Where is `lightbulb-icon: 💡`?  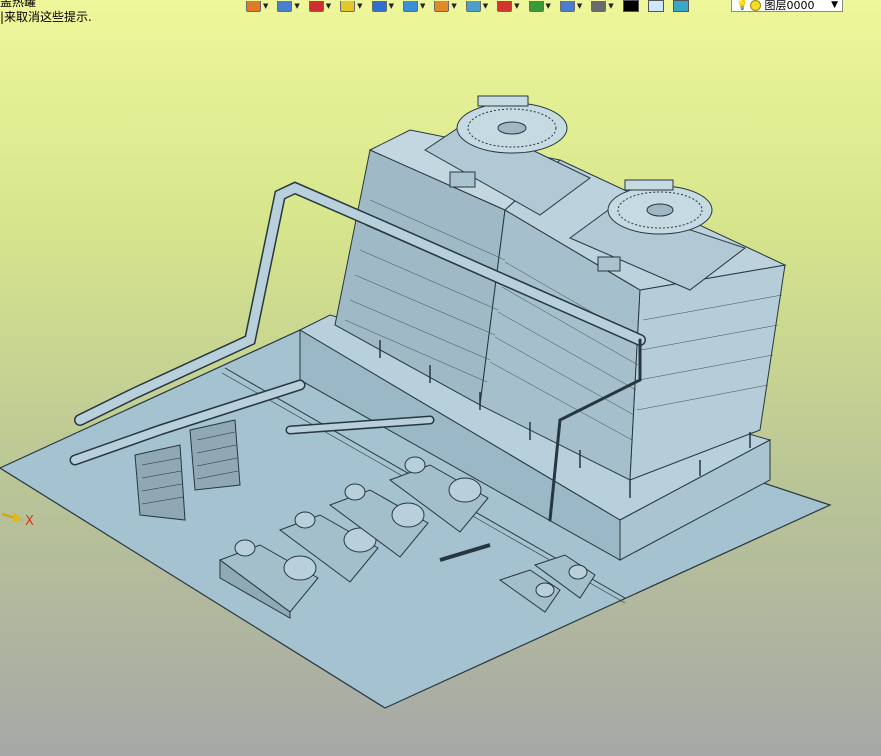 lightbulb-icon: 💡 is located at coordinates (742, 5).